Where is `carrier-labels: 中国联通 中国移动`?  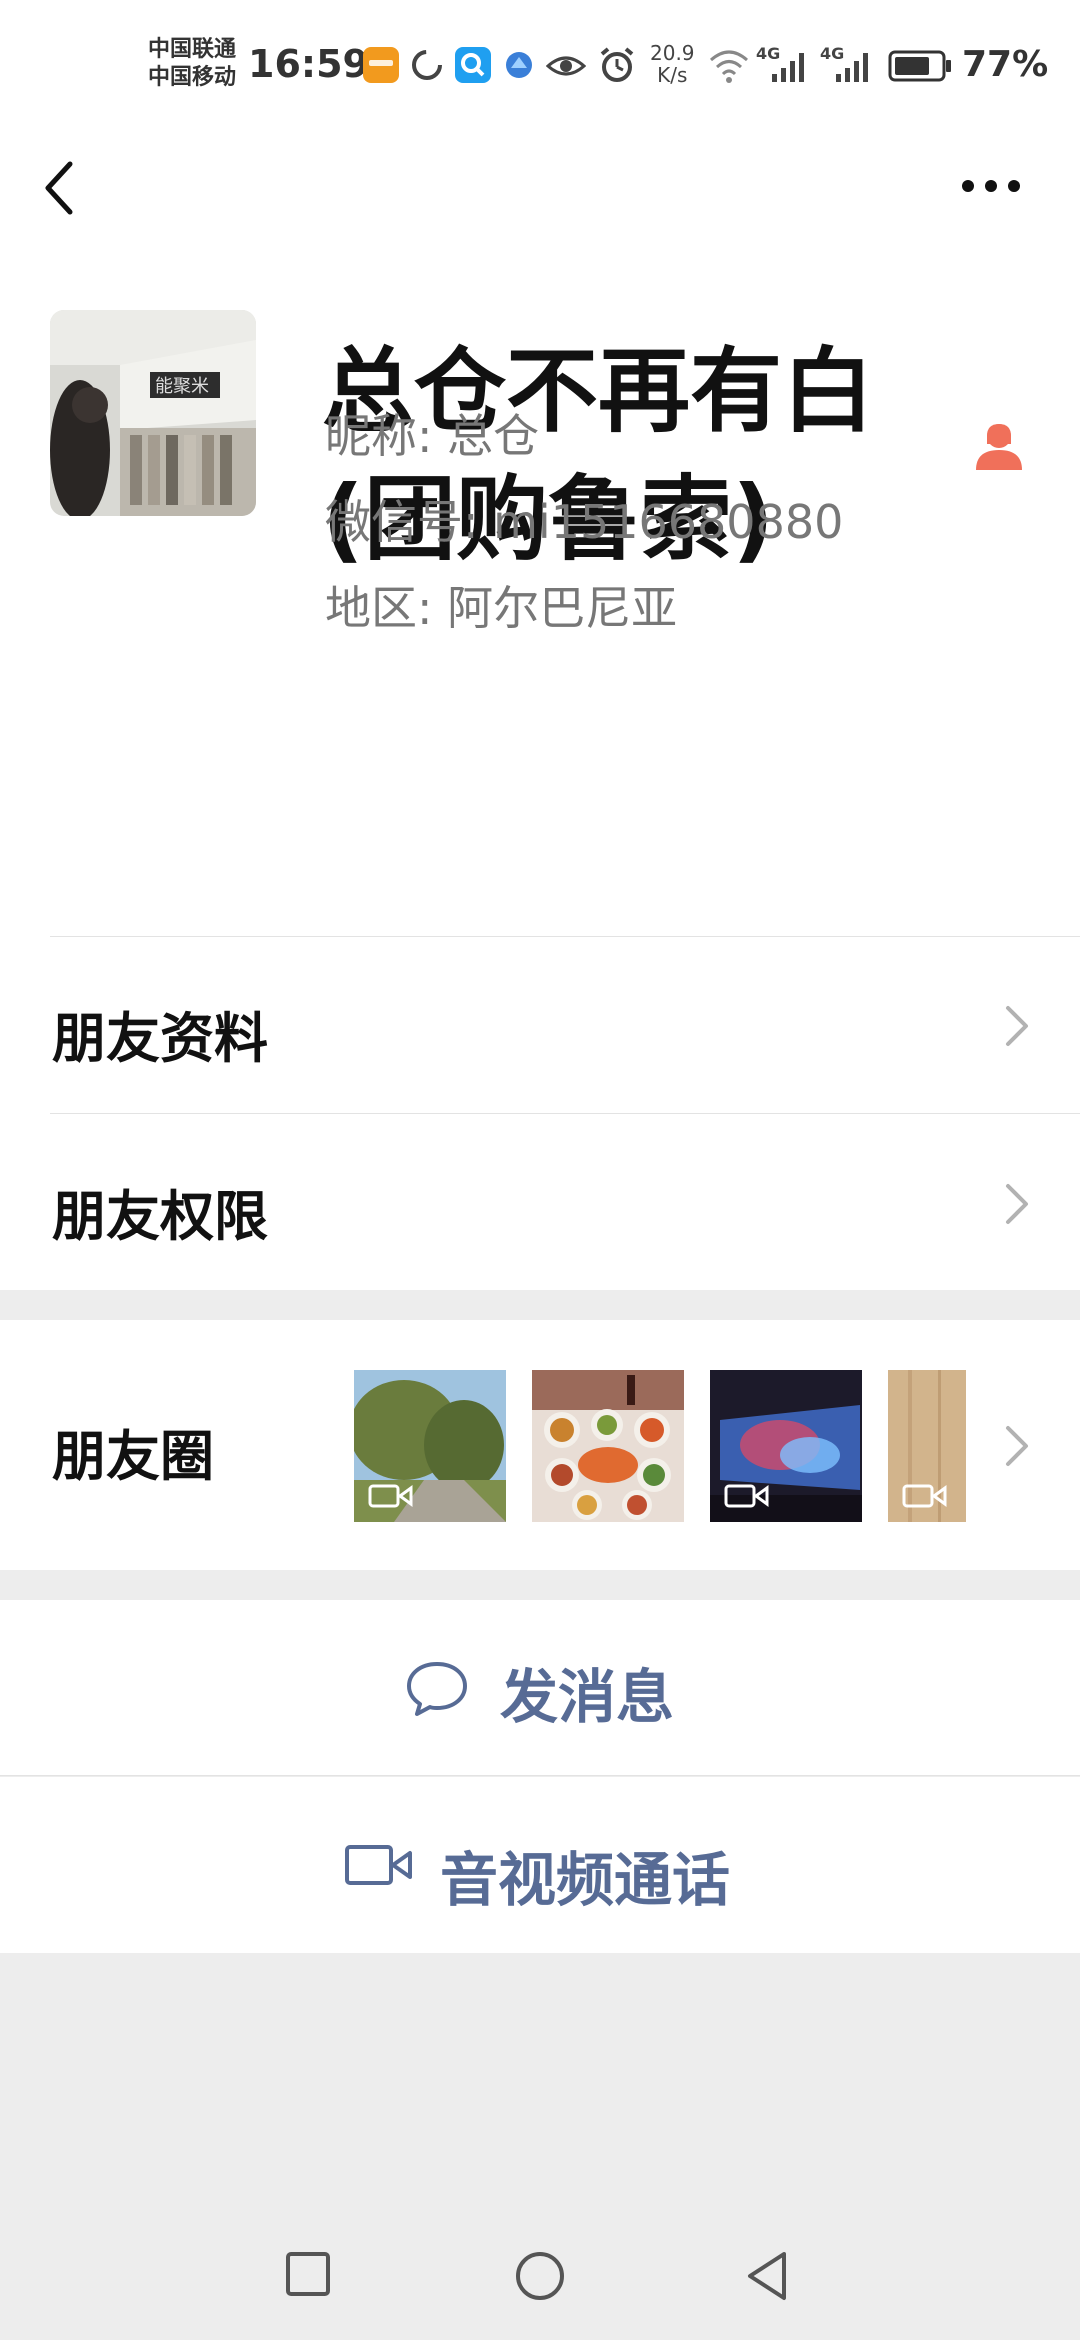
carrier-labels: 中国联通 中国移动 is located at coordinates (192, 64).